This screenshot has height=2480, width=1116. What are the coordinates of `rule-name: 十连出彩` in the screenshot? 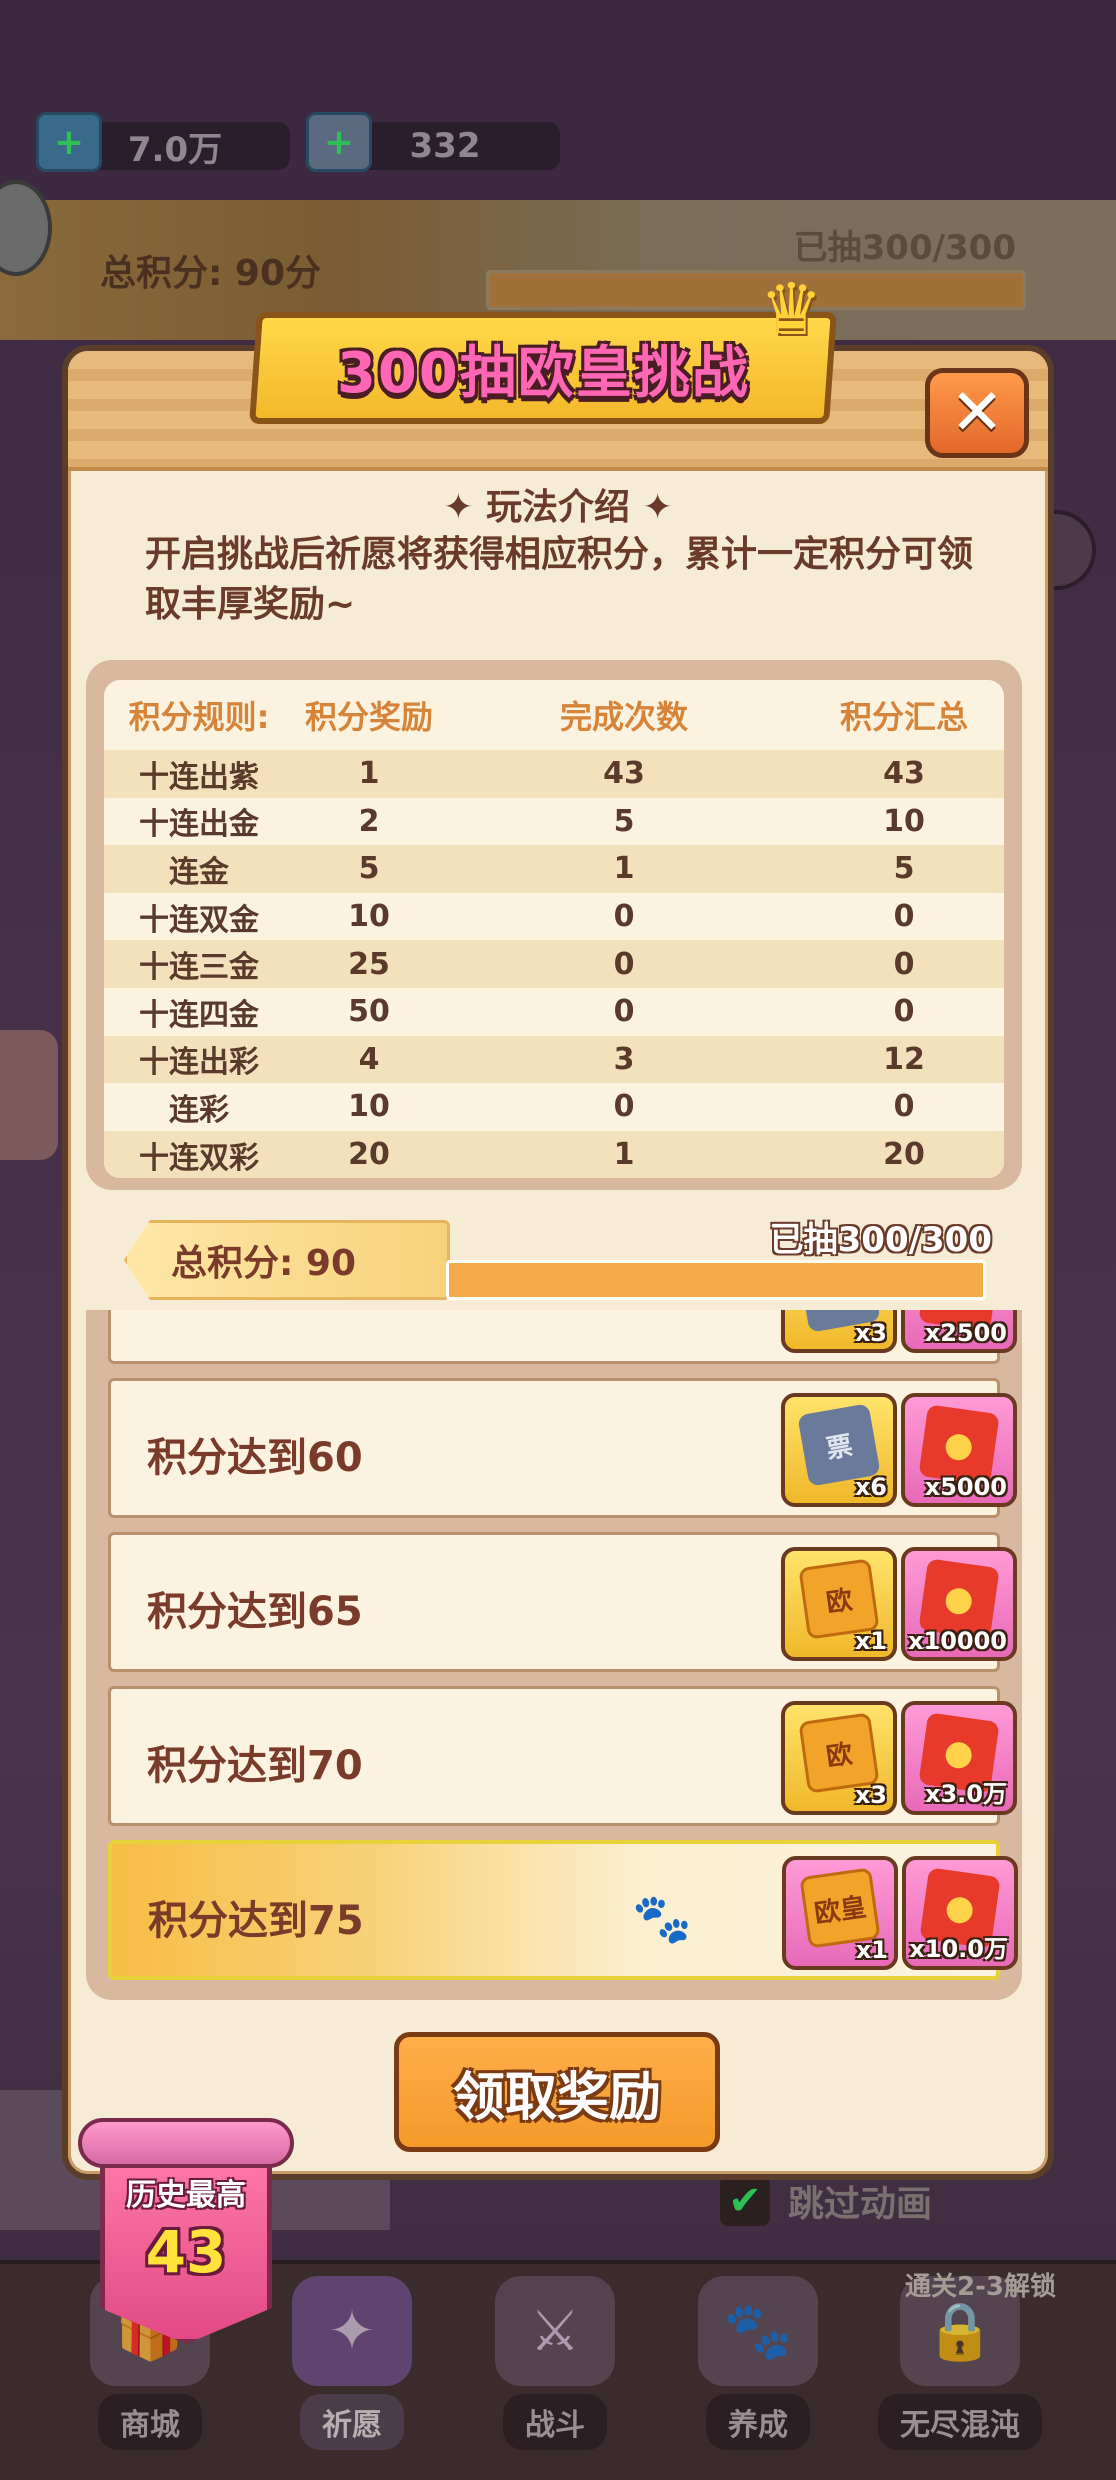 It's located at (199, 1059).